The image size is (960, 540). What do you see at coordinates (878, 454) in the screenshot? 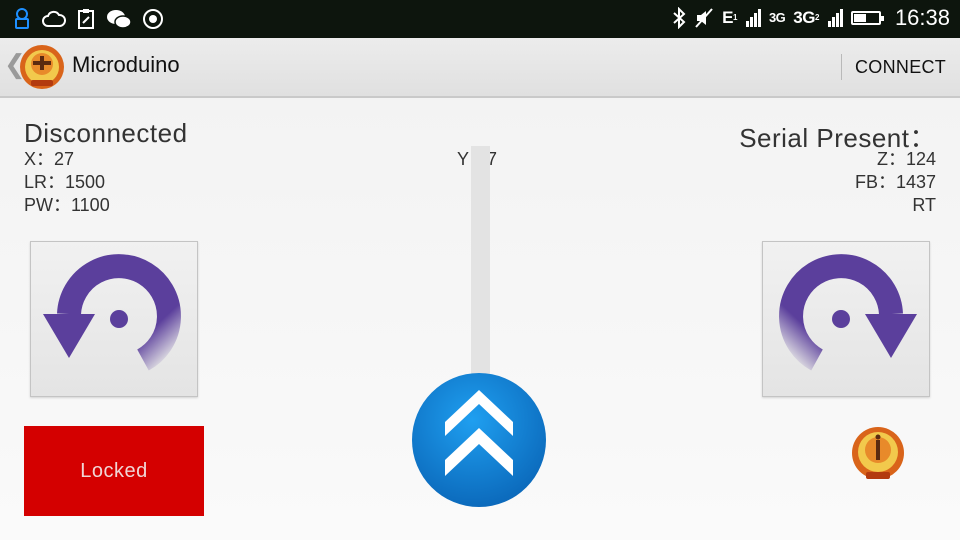
I see `info-logo-icon` at bounding box center [878, 454].